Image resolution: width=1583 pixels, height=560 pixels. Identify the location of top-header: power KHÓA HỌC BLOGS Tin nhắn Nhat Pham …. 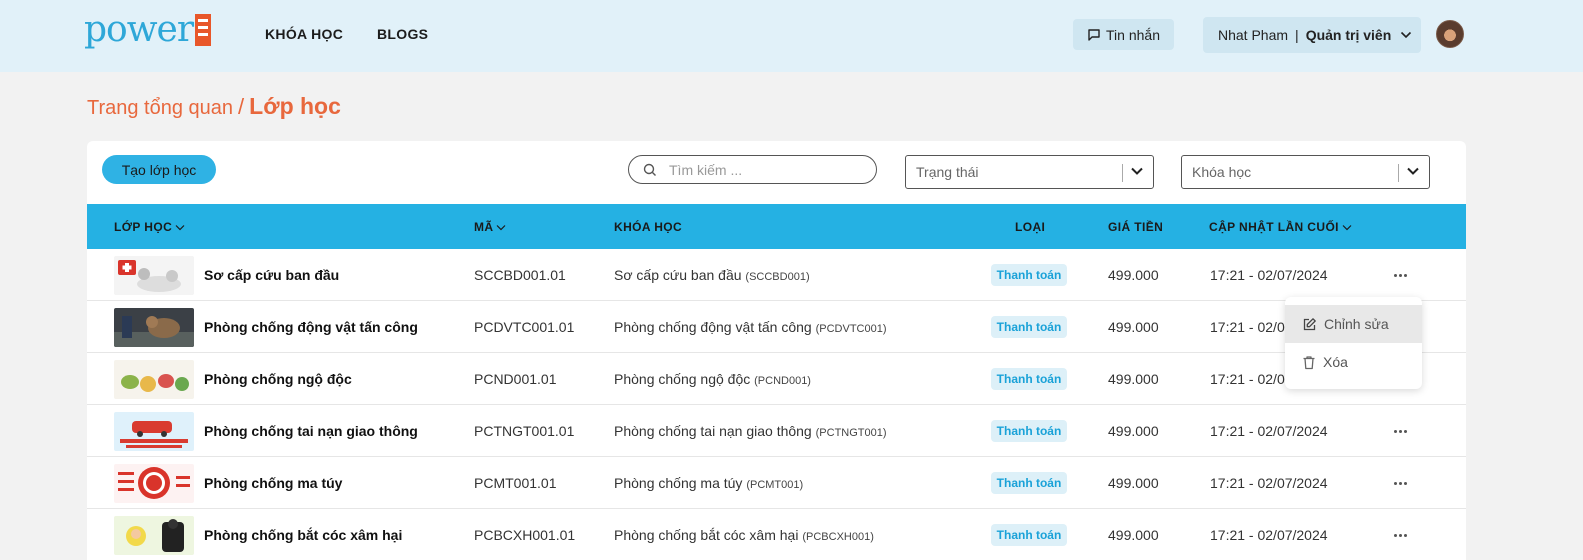
(791, 36).